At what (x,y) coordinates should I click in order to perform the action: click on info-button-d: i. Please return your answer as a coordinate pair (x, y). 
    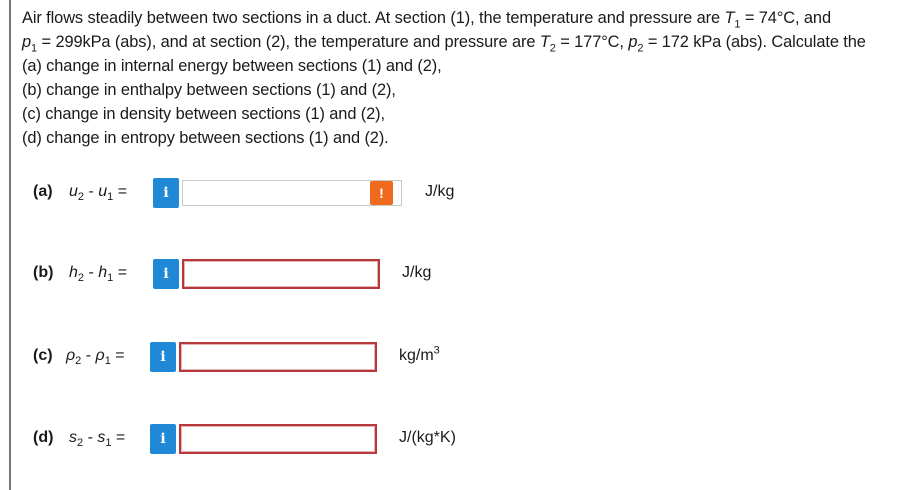
    Looking at the image, I should click on (163, 439).